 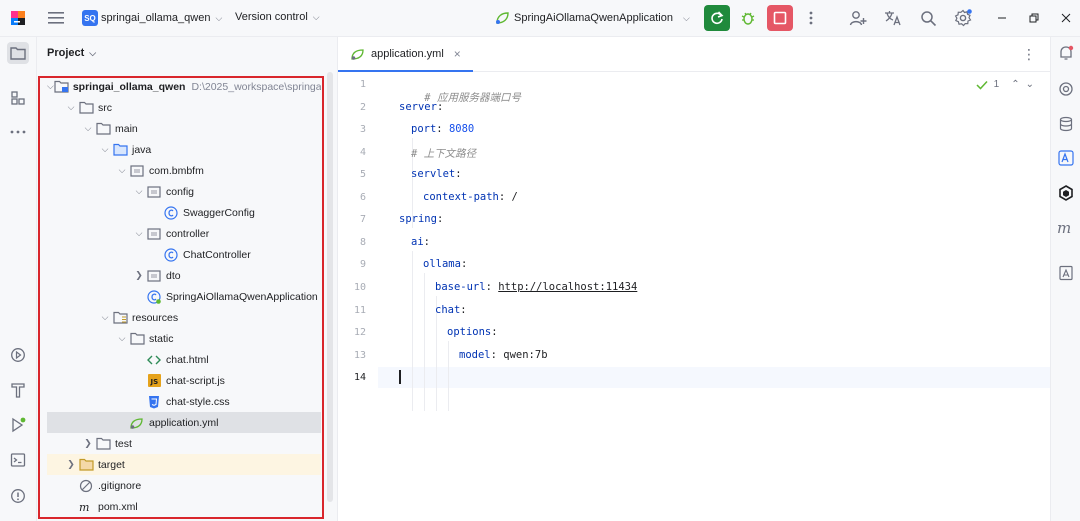 What do you see at coordinates (1066, 89) in the screenshot?
I see `ai-assistant-icon` at bounding box center [1066, 89].